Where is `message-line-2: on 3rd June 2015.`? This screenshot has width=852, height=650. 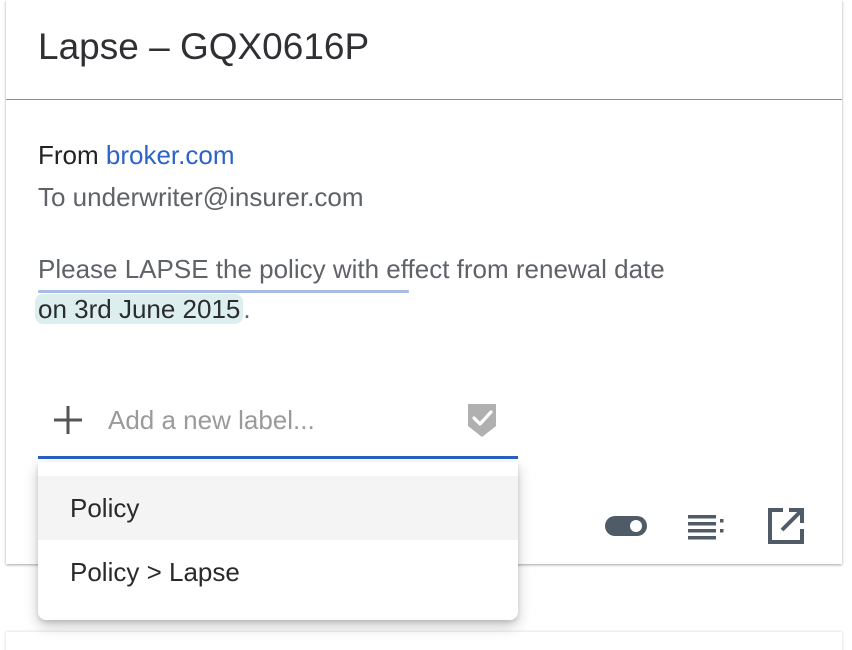 message-line-2: on 3rd June 2015. is located at coordinates (143, 309).